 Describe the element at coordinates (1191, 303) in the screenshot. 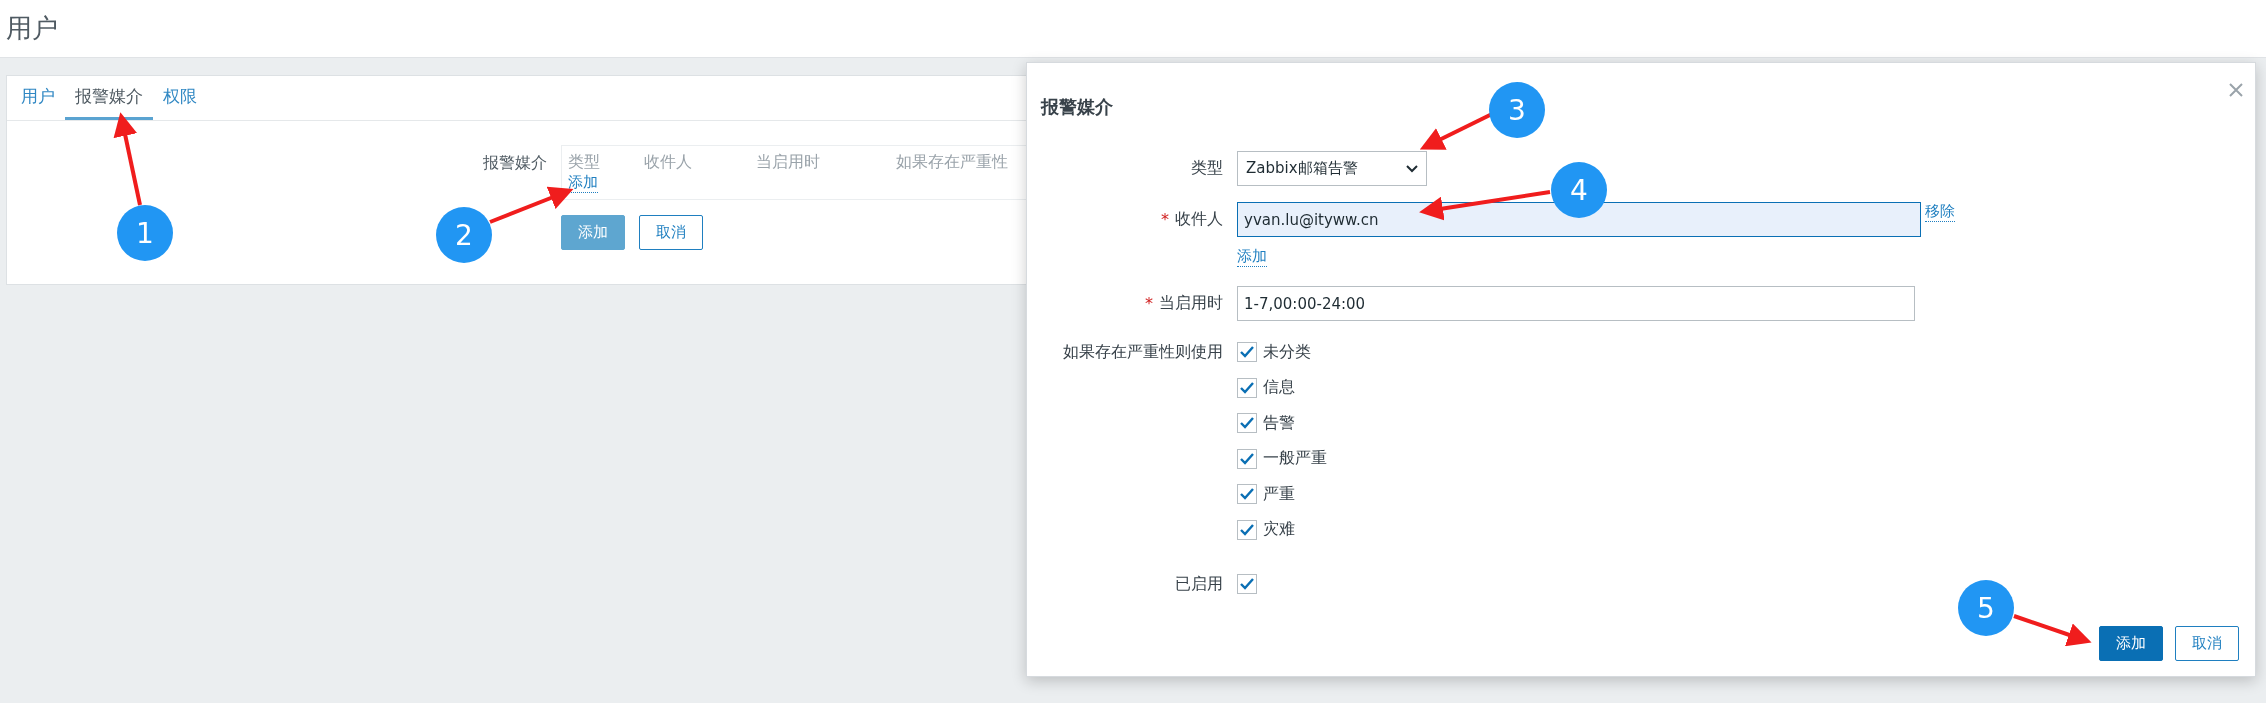

I see `field-label: 当启用时` at that location.